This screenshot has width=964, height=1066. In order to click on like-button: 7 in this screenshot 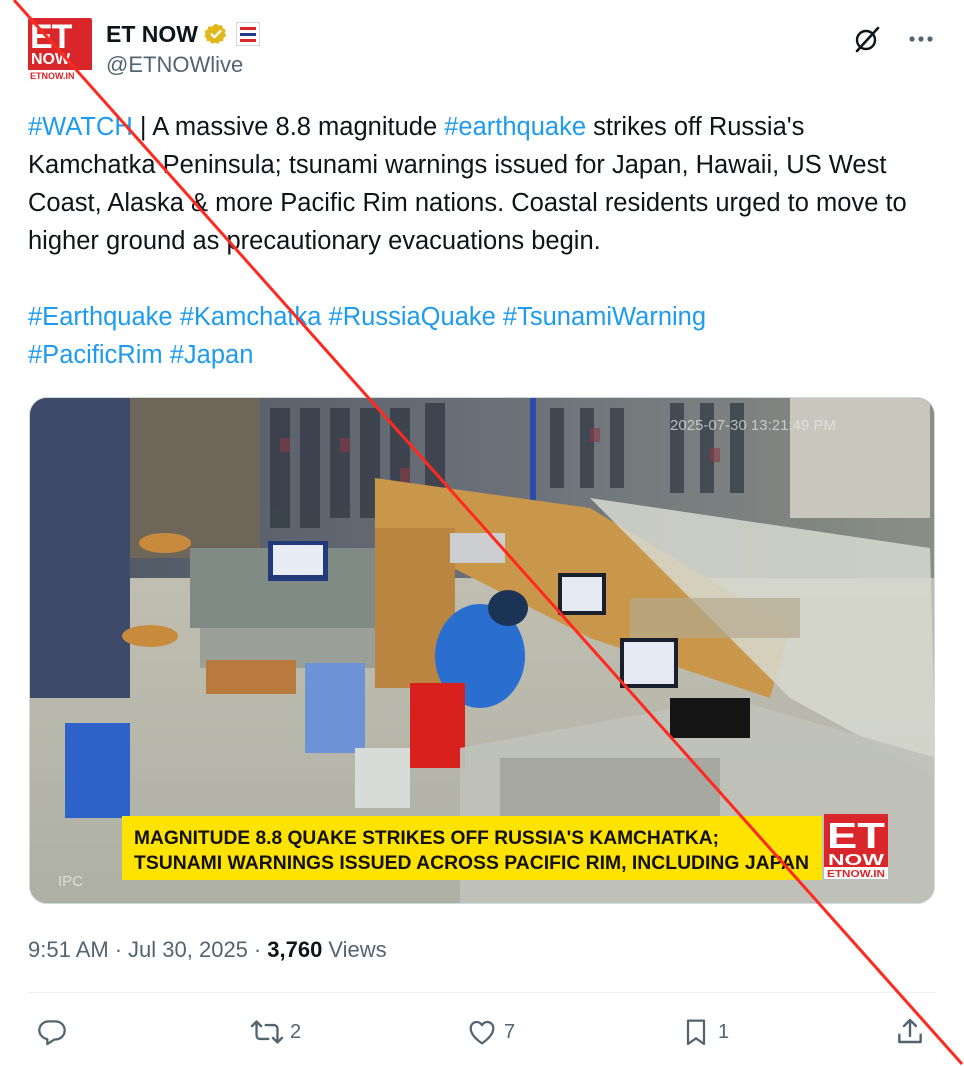, I will do `click(490, 1032)`.